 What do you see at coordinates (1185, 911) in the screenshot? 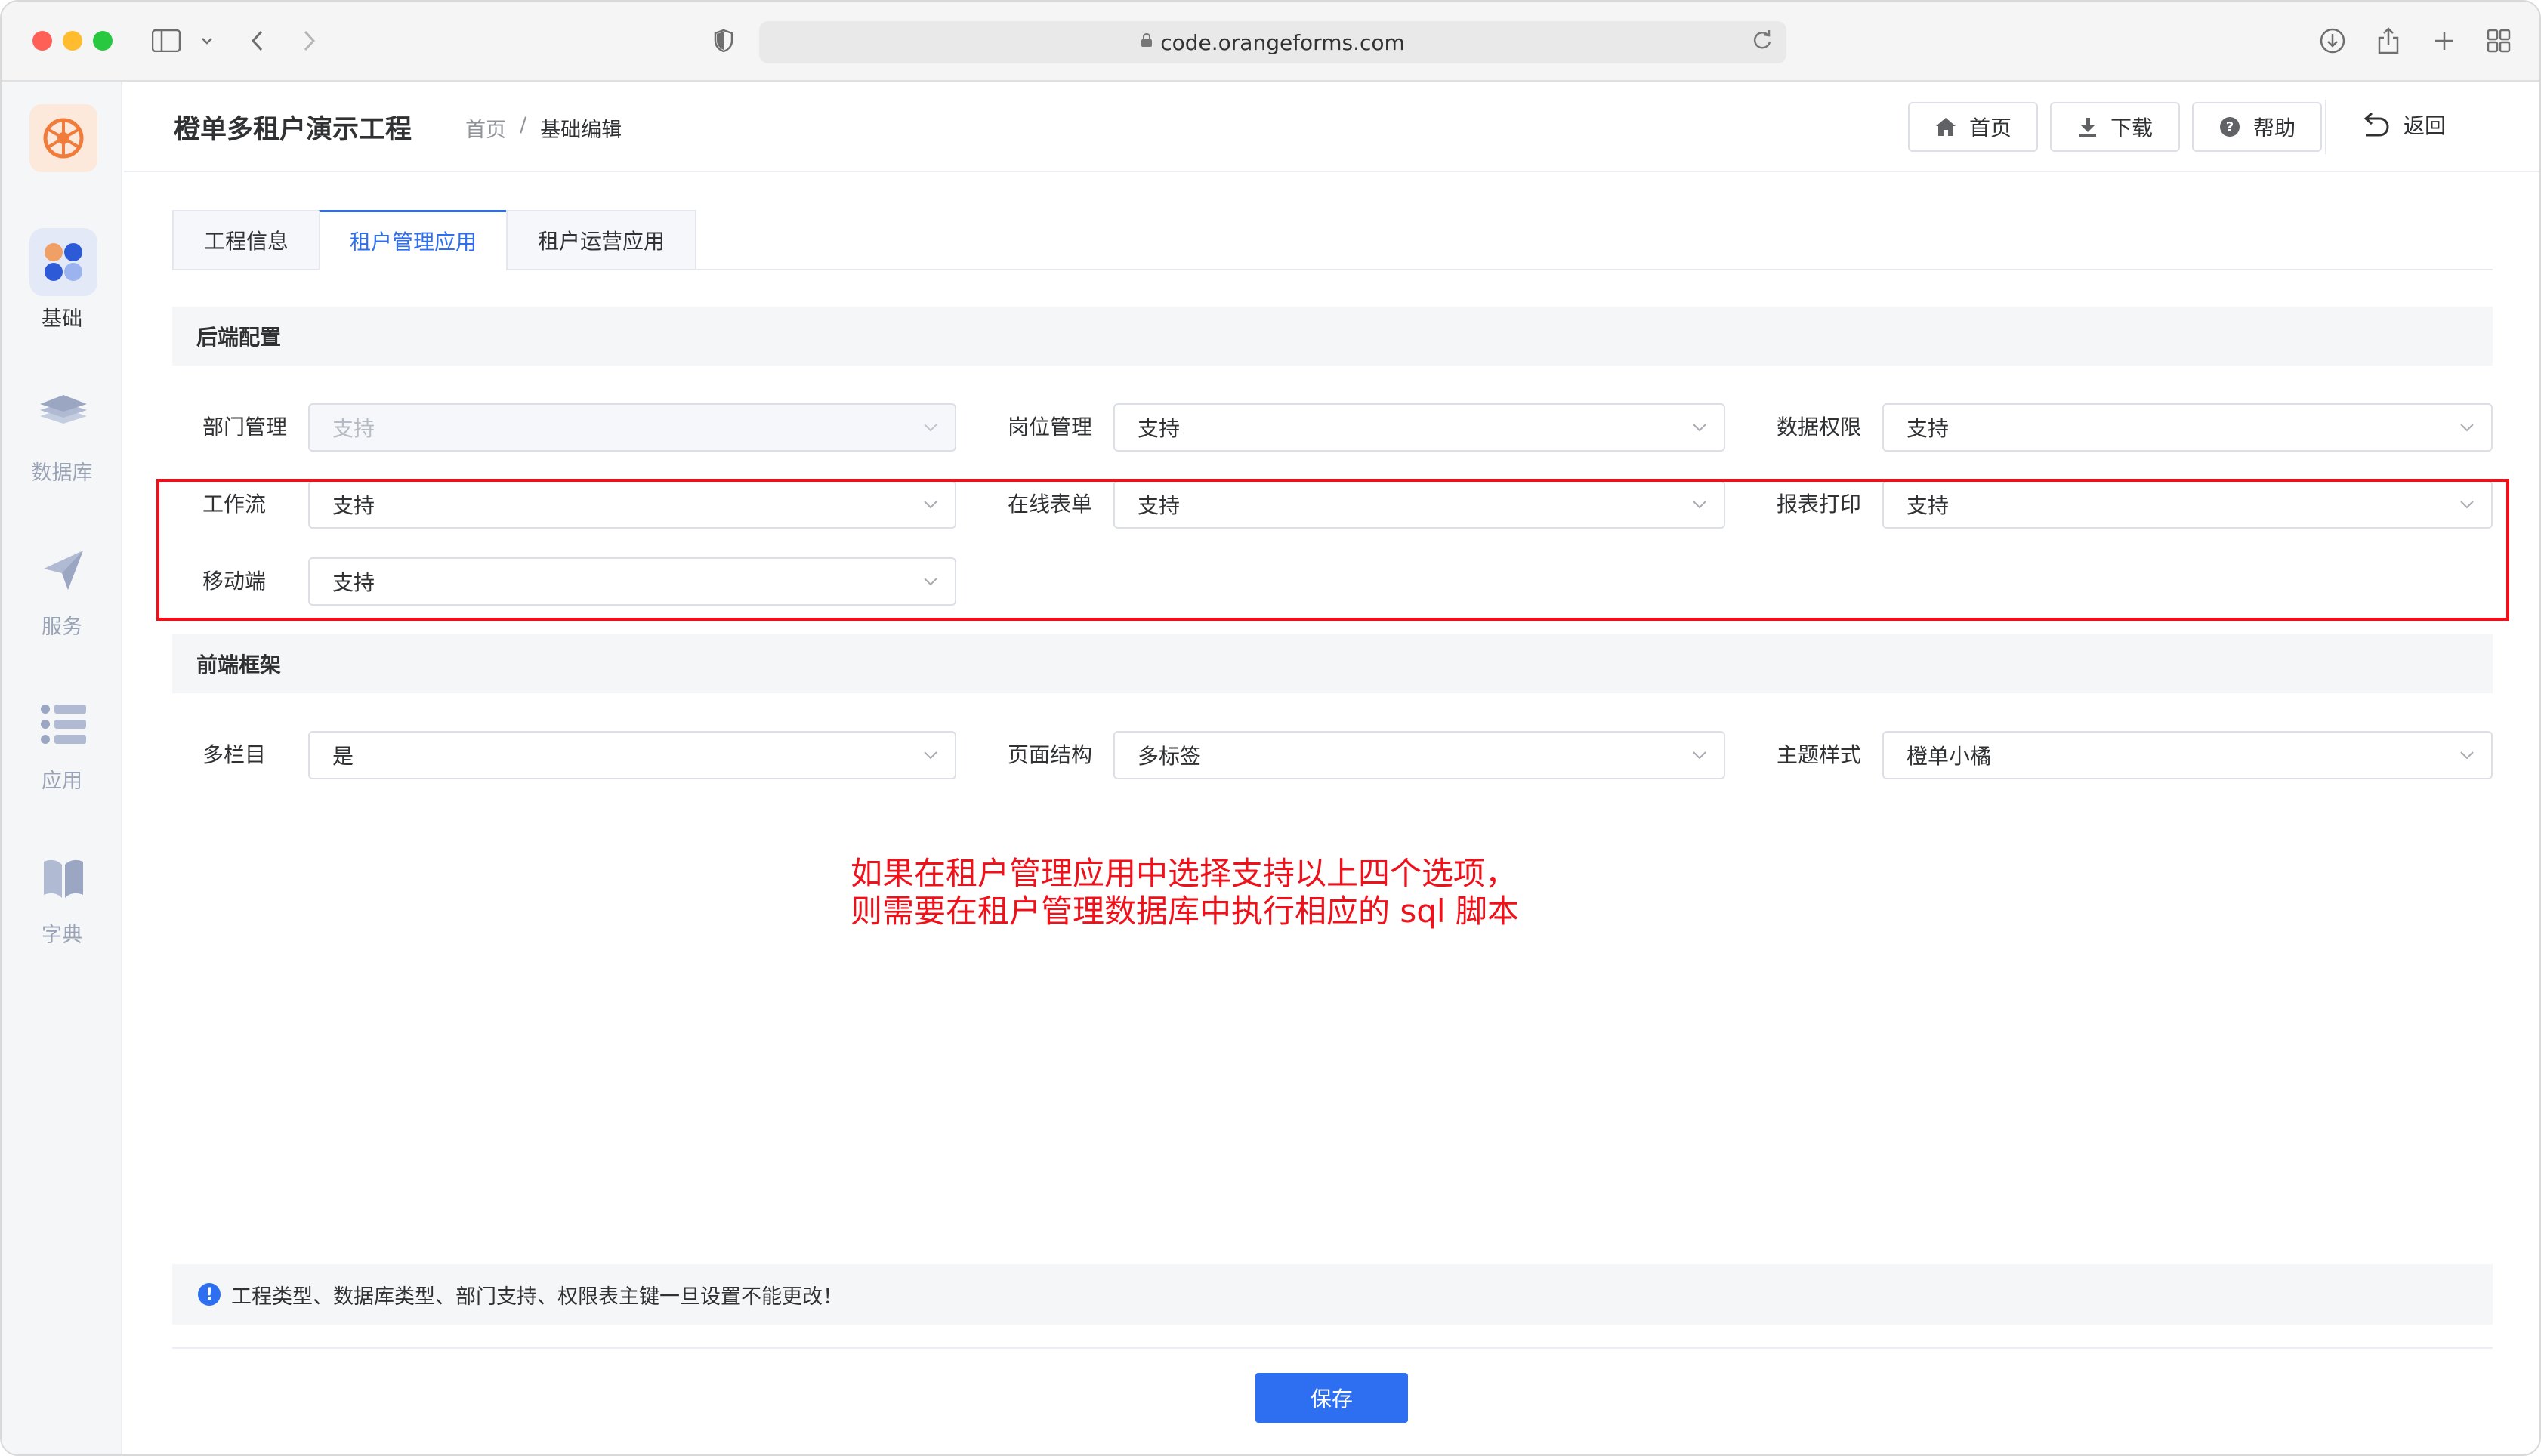
I see `annotation-line-2: 则需要在租户管理数据库中执行相应的 sql 脚本` at bounding box center [1185, 911].